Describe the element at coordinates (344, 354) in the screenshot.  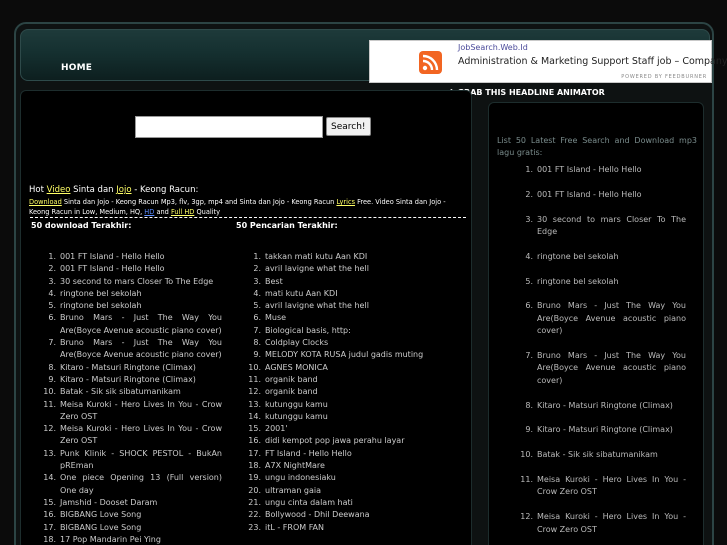
I see `list-item-label: MELODY KOTA RUSA judul gadis muting` at that location.